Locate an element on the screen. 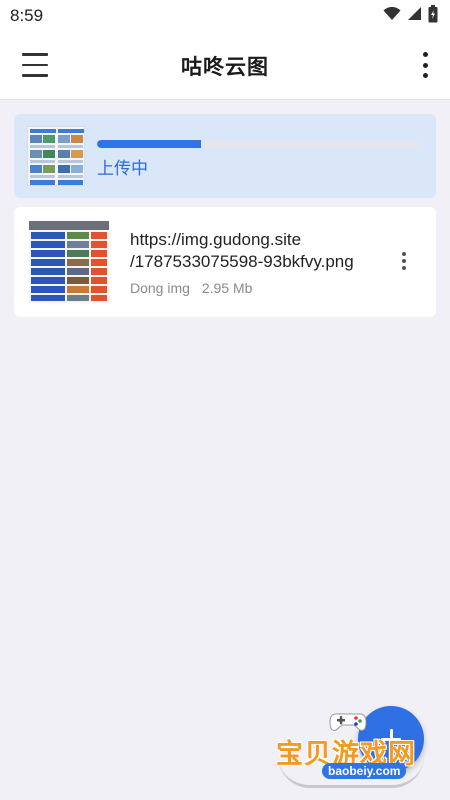  upload-status-label: 上传中 is located at coordinates (122, 168).